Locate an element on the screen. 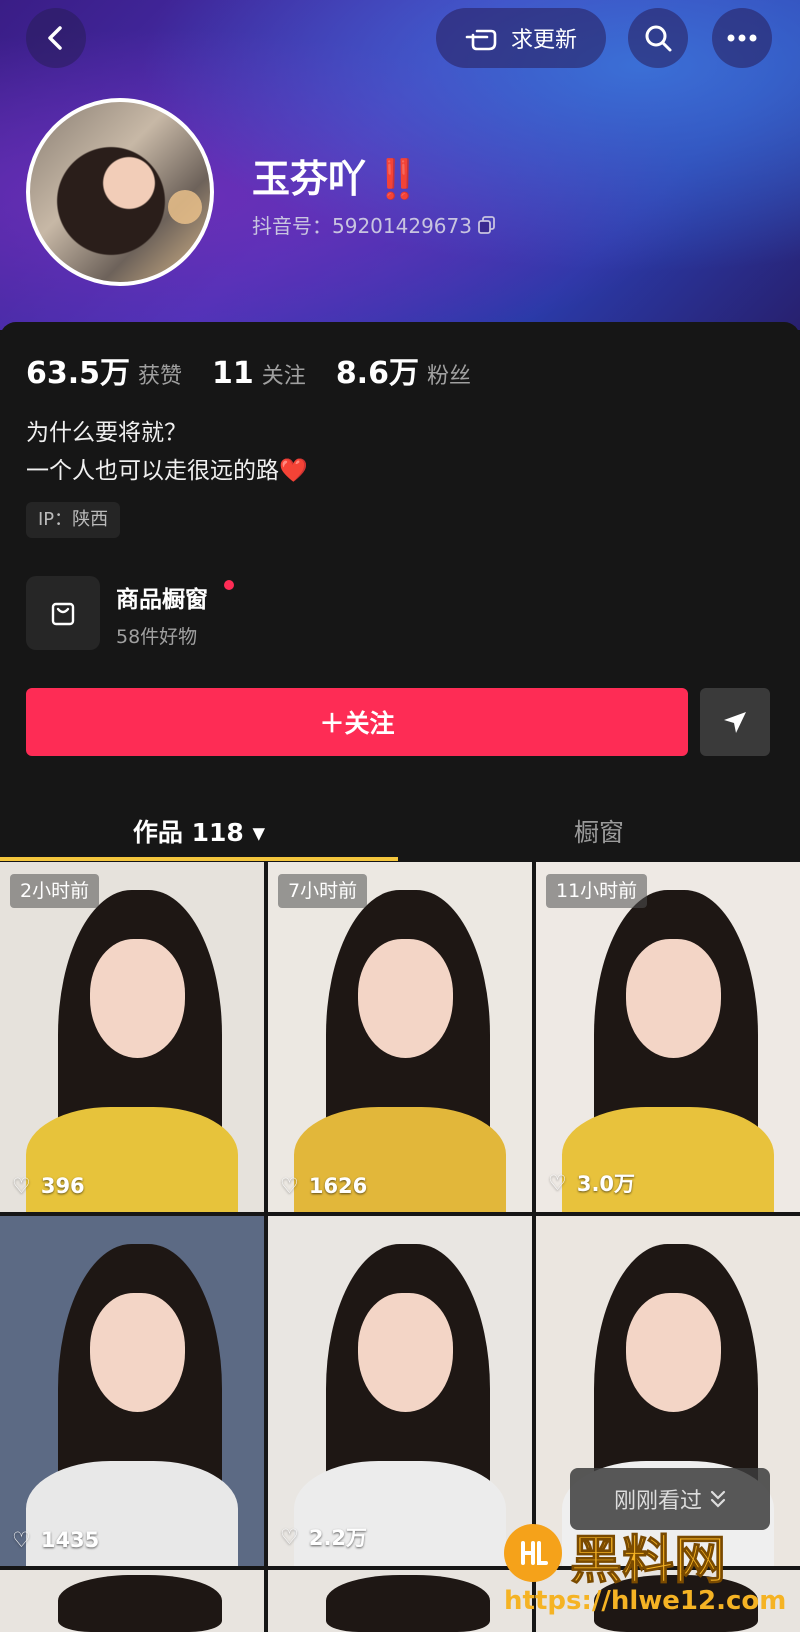  followers-count: 8.6万 is located at coordinates (377, 370).